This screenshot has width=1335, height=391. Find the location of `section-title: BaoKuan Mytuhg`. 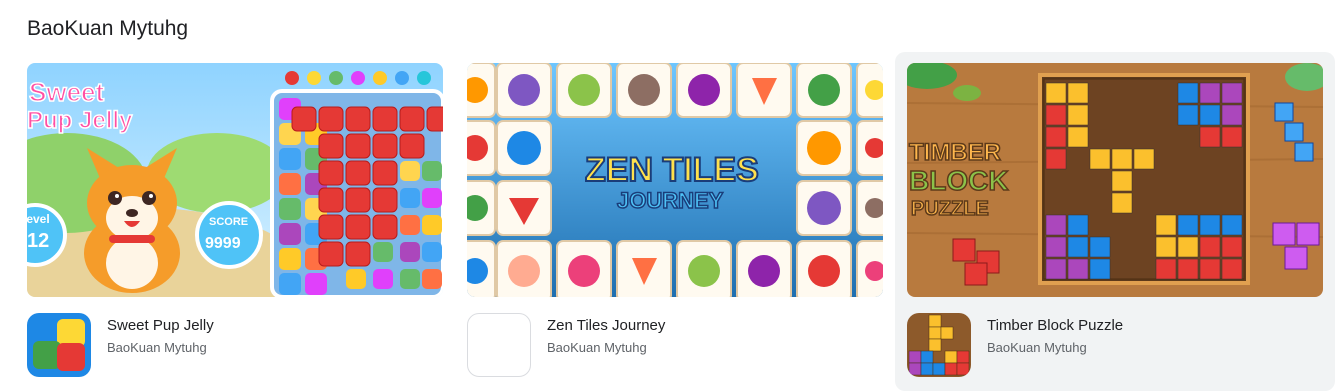

section-title: BaoKuan Mytuhg is located at coordinates (107, 29).